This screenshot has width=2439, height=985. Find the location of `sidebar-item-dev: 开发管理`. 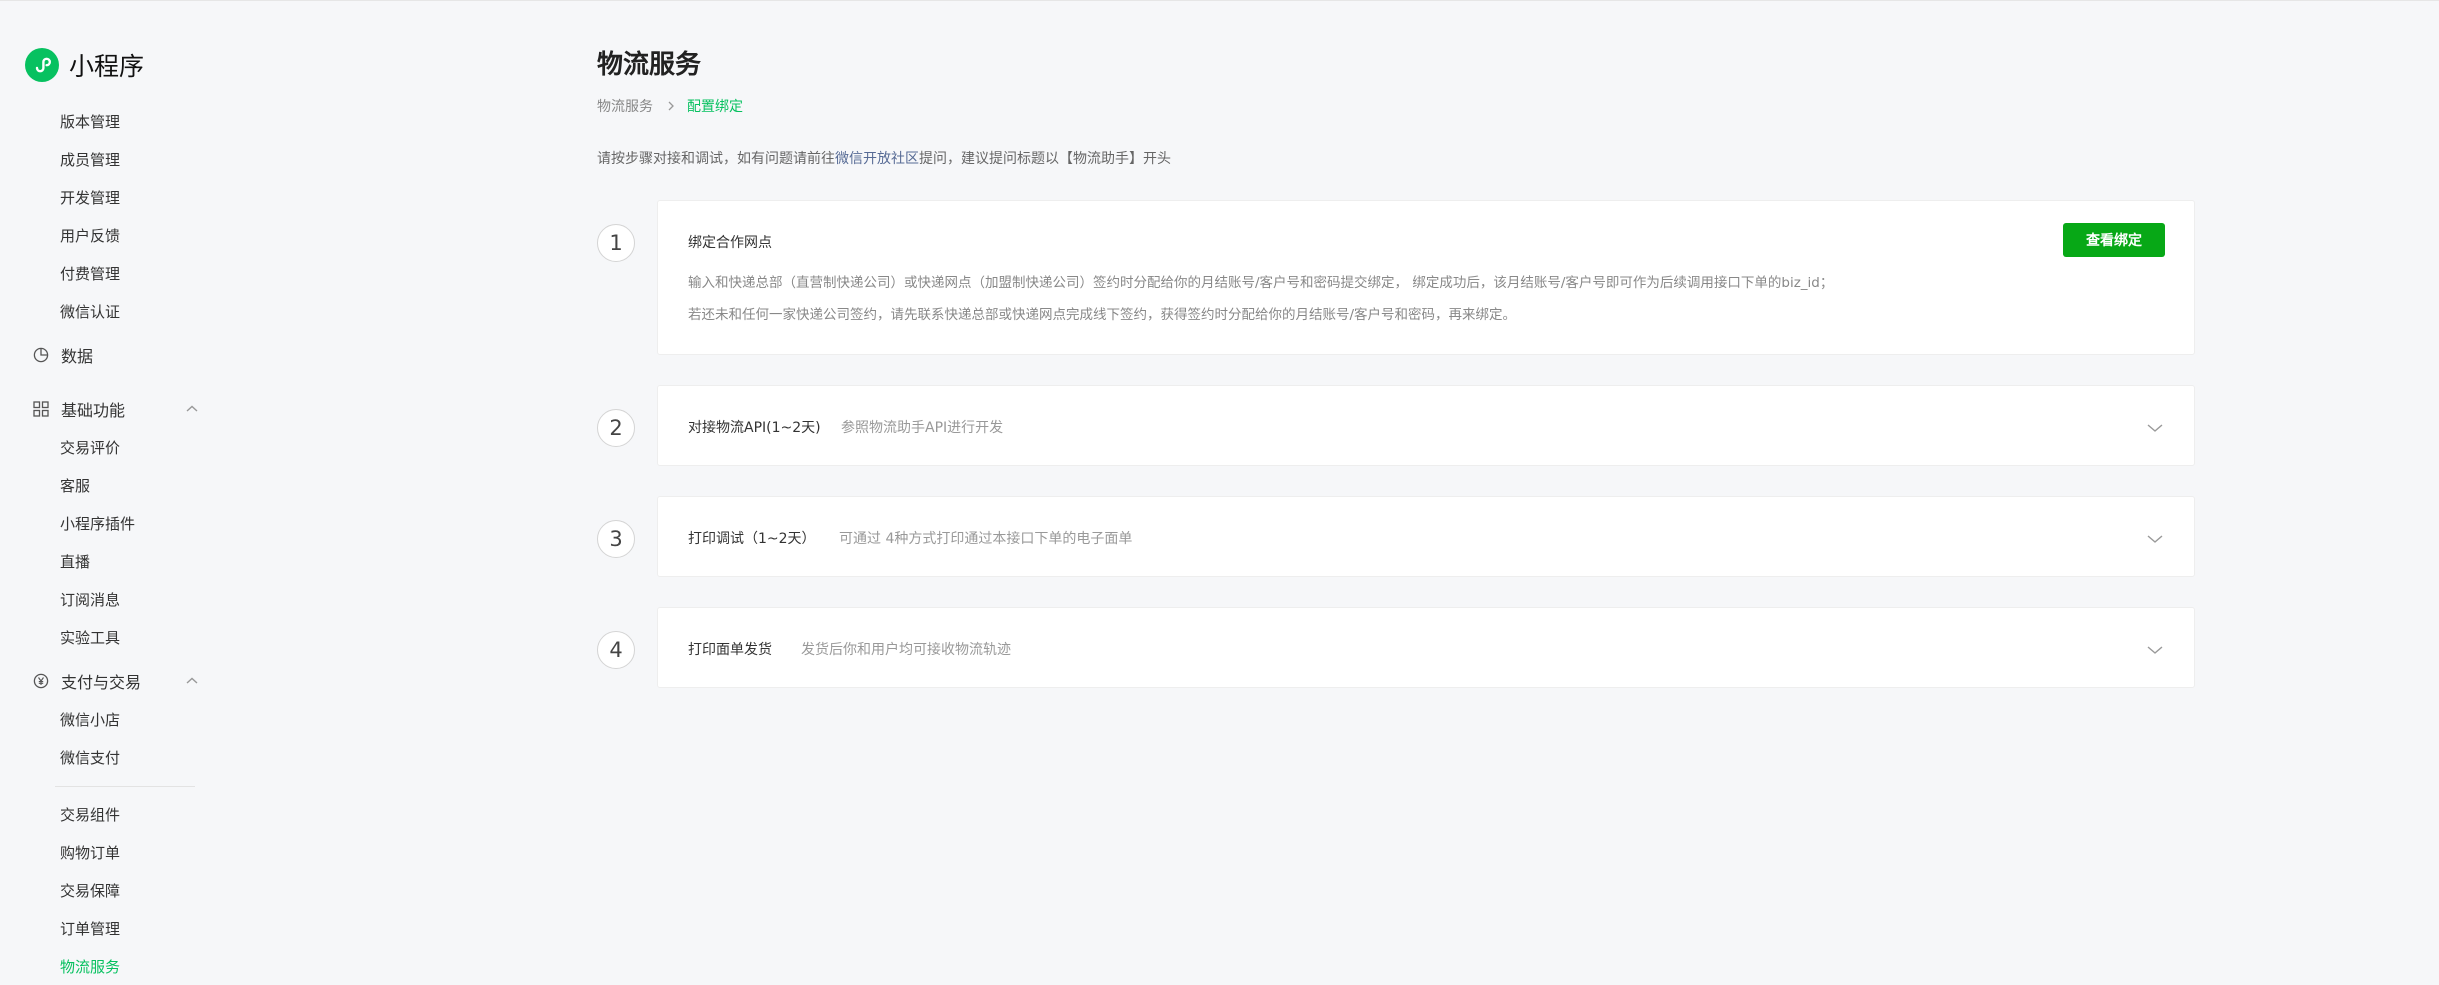

sidebar-item-dev: 开发管理 is located at coordinates (90, 198).